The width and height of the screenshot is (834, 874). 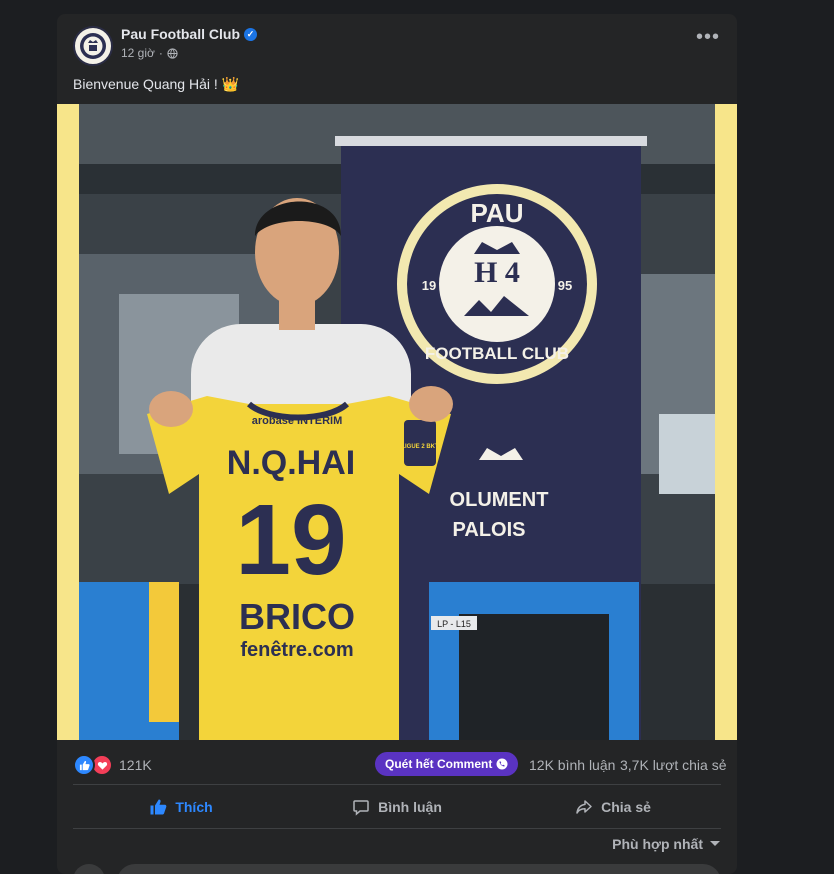 I want to click on sort-label: Phù hợp nhất, so click(x=657, y=844).